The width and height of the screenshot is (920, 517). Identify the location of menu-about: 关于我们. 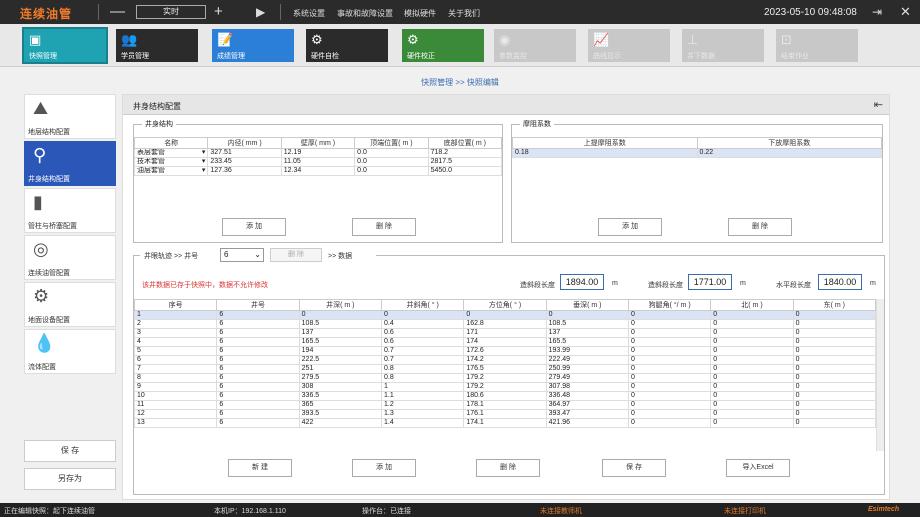
(464, 13).